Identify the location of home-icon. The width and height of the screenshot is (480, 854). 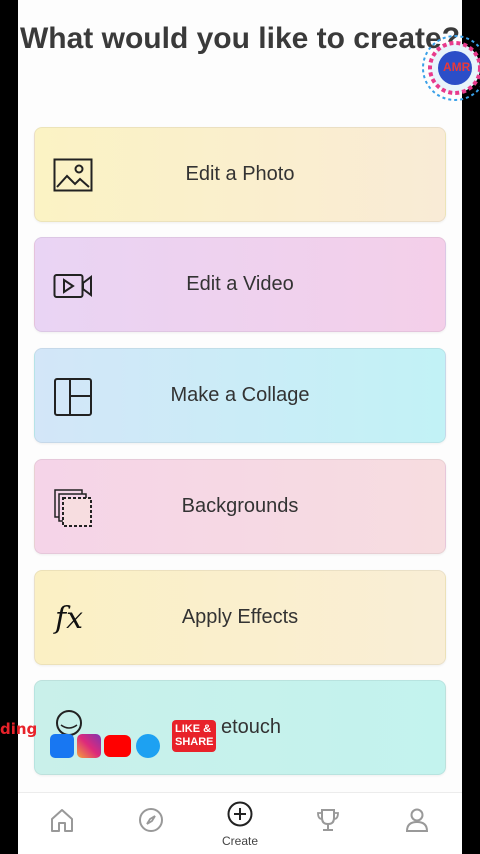
(62, 820).